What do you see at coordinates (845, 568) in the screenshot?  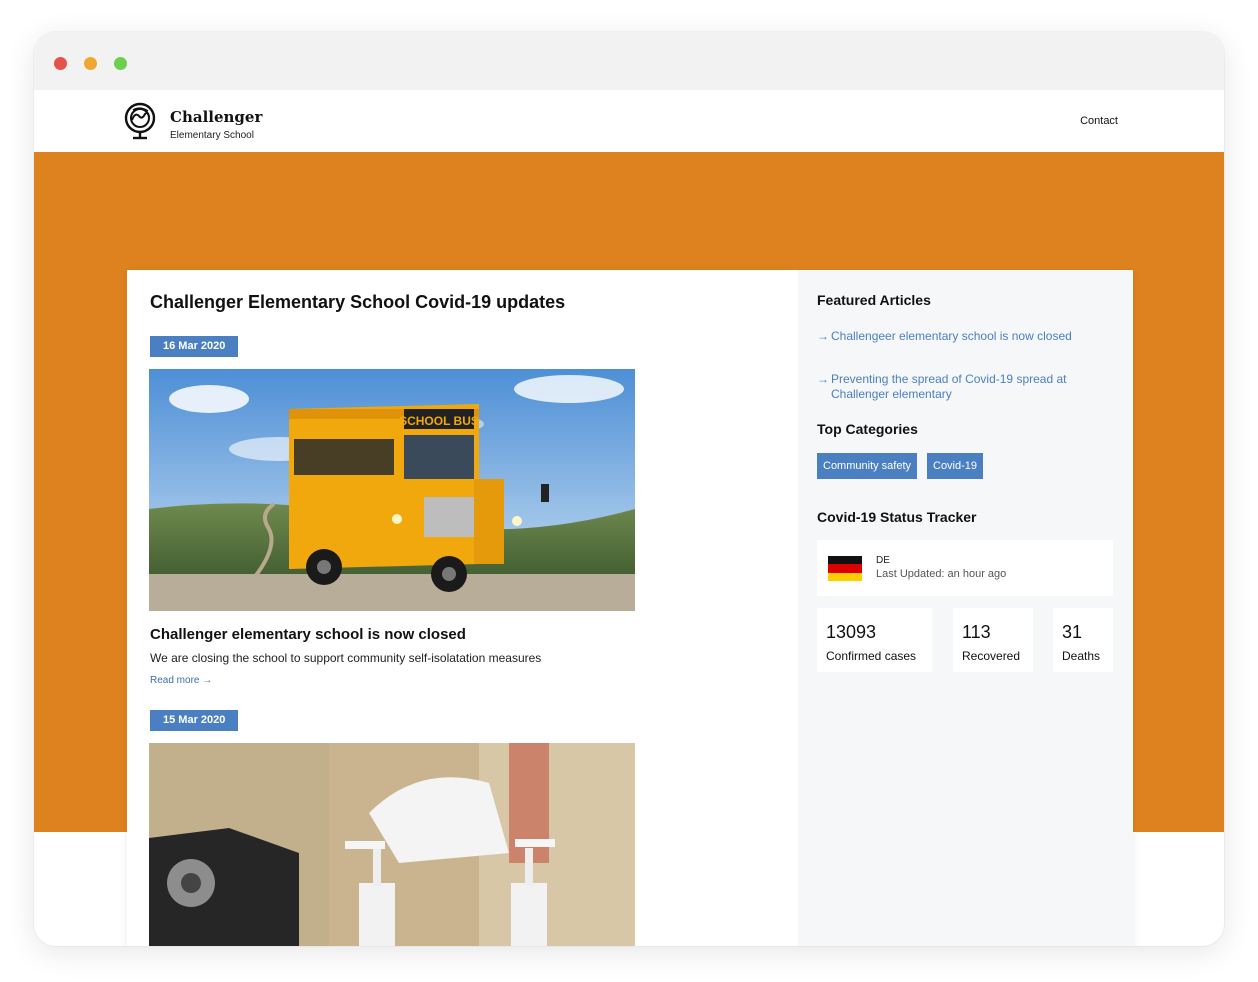 I see `germany-flag-icon` at bounding box center [845, 568].